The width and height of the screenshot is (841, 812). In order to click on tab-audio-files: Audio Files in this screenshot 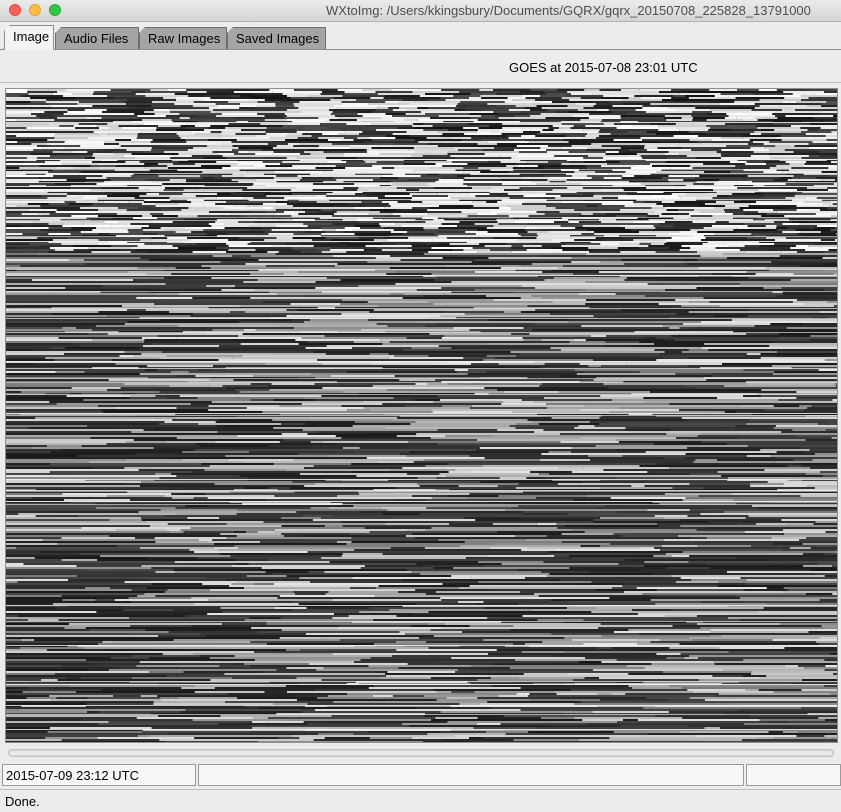, I will do `click(97, 38)`.